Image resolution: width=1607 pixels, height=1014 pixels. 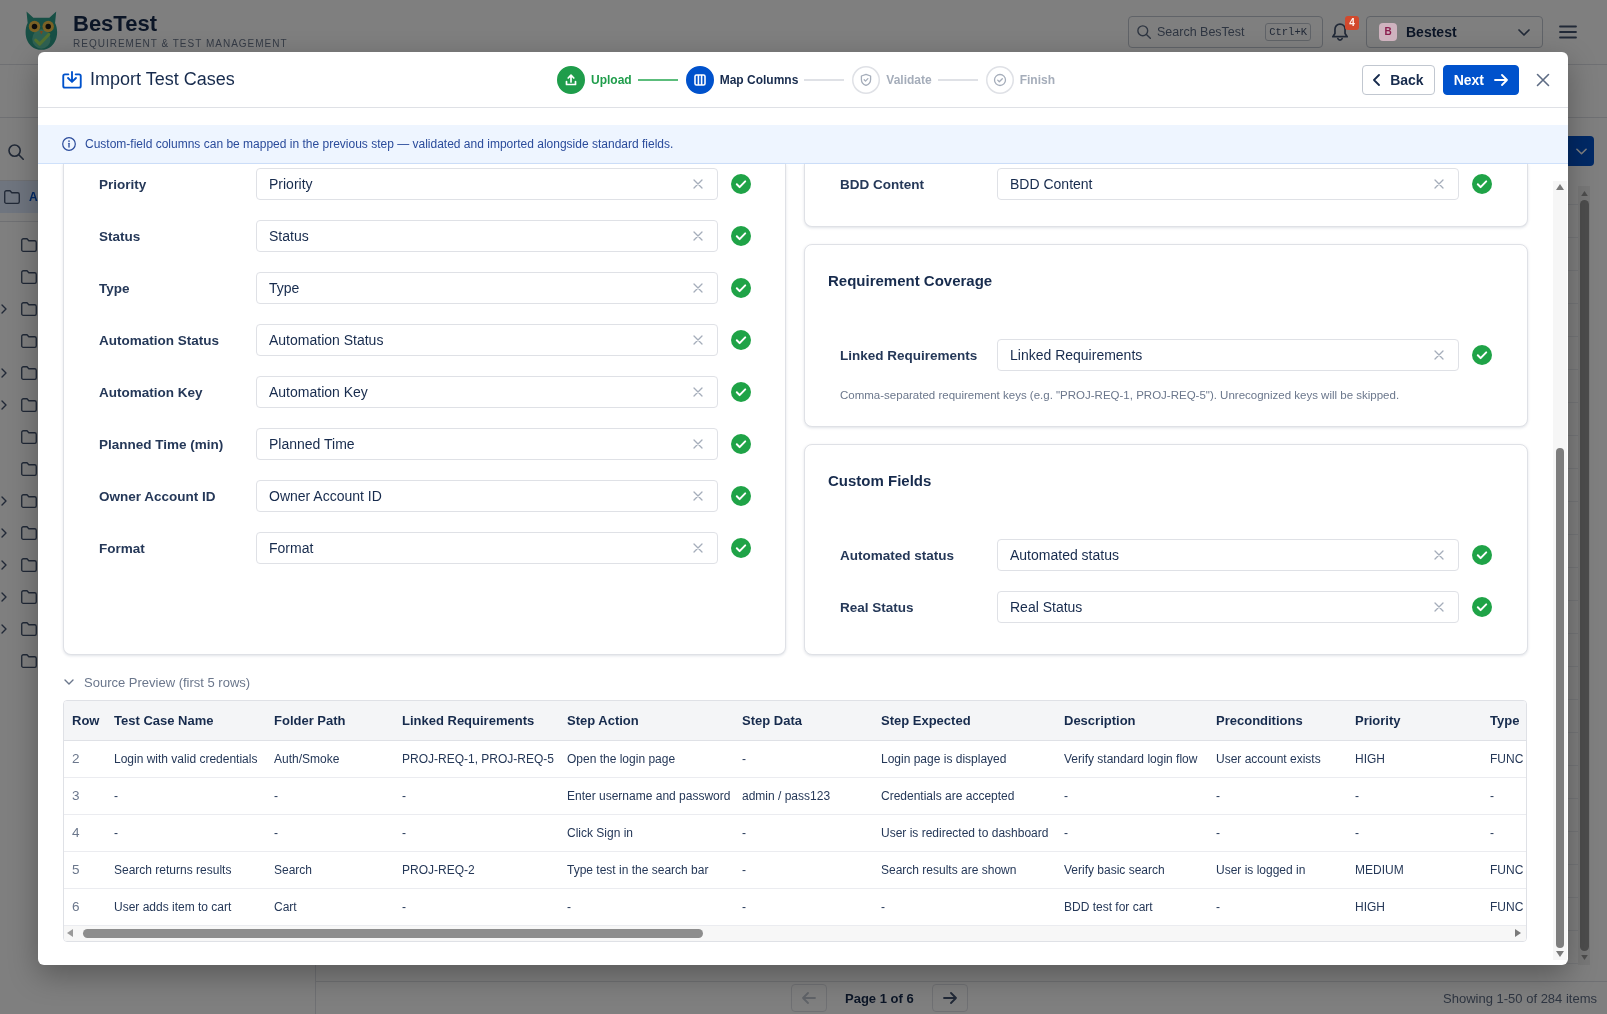 What do you see at coordinates (85, 795) in the screenshot?
I see `row-number: 3` at bounding box center [85, 795].